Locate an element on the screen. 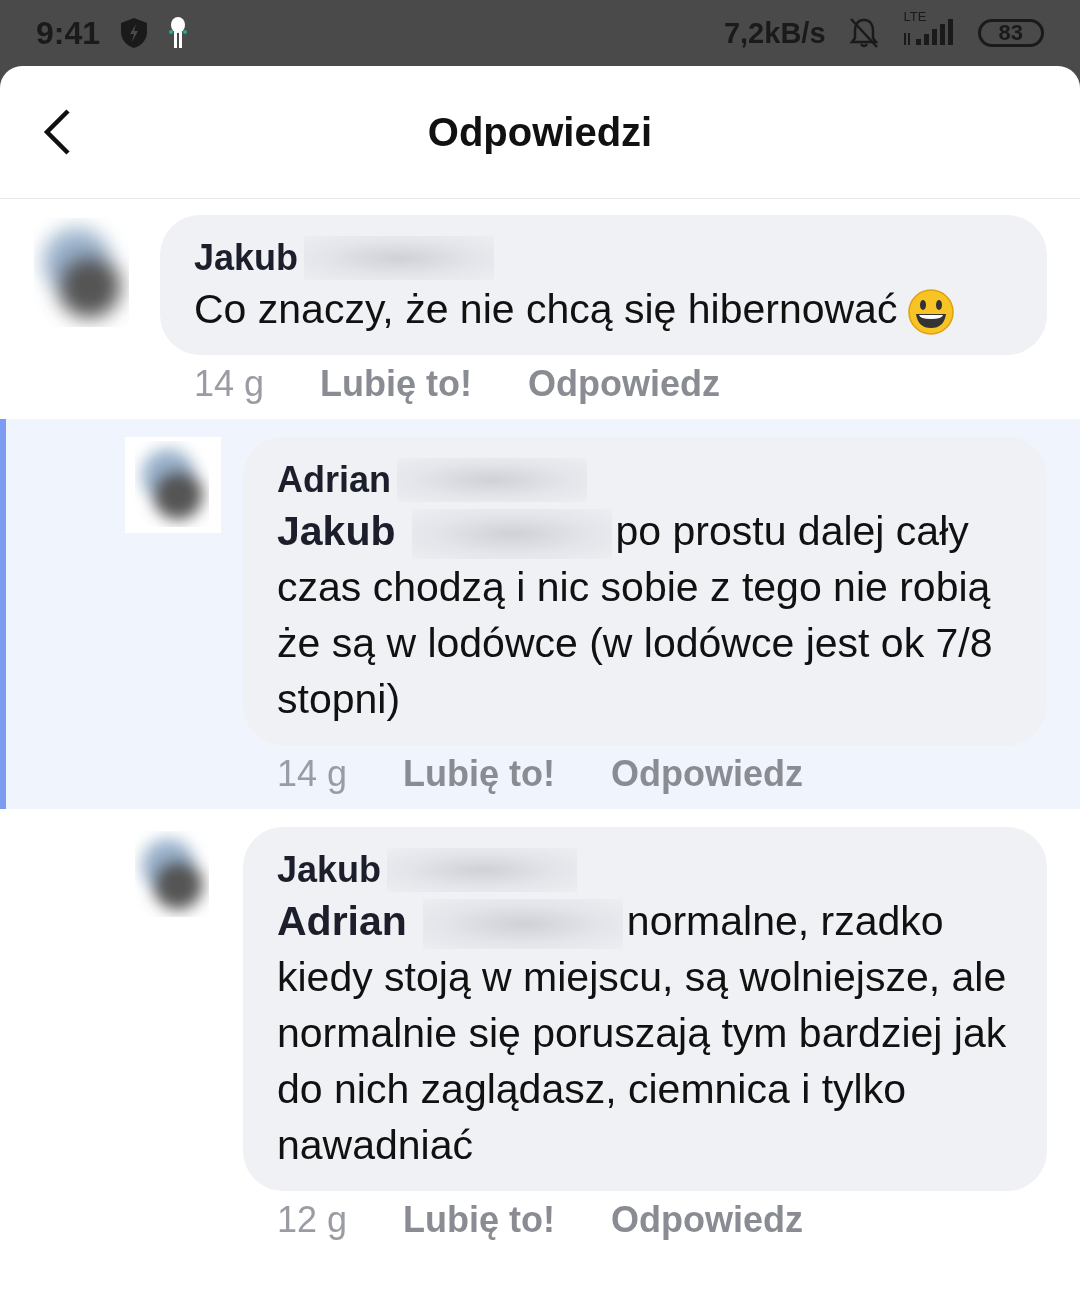 This screenshot has width=1080, height=1290. comment-text: Adrian normalne, rzadko kiedy stoją w miejscu, są wolniejsze, ale normalnie się poruszają tym bardziej jak do nich zaglądasz, ciemnica i tylko nawadniać is located at coordinates (642, 1034).